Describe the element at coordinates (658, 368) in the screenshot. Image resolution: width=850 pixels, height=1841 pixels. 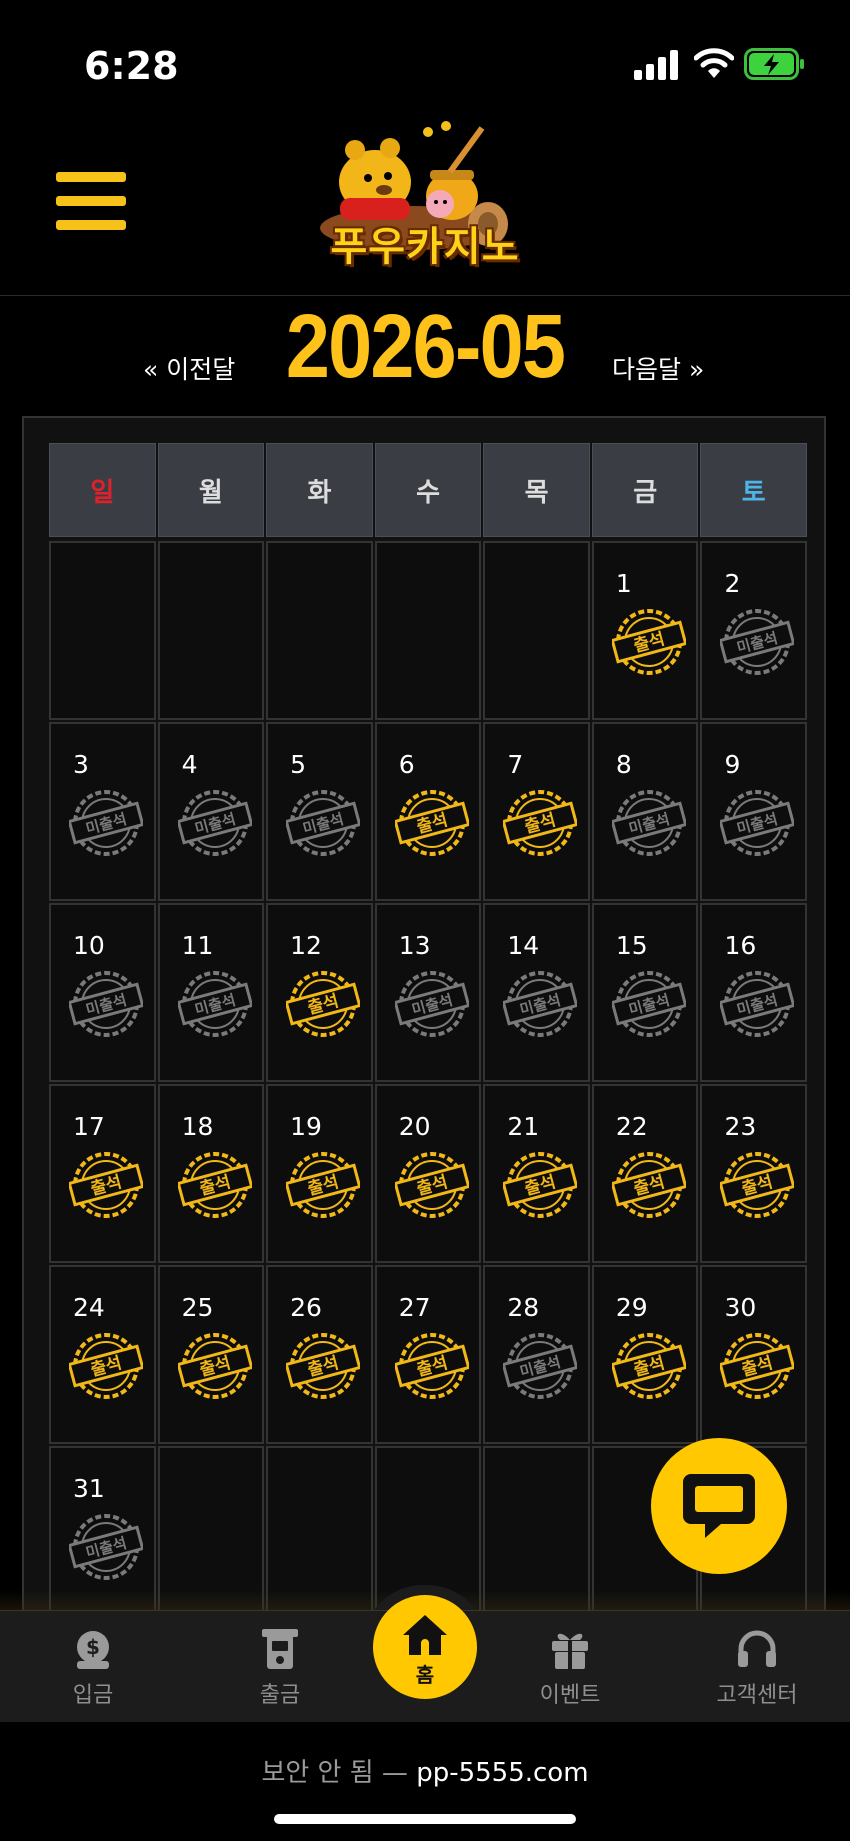
I see `next-month-link: 다음달 »` at that location.